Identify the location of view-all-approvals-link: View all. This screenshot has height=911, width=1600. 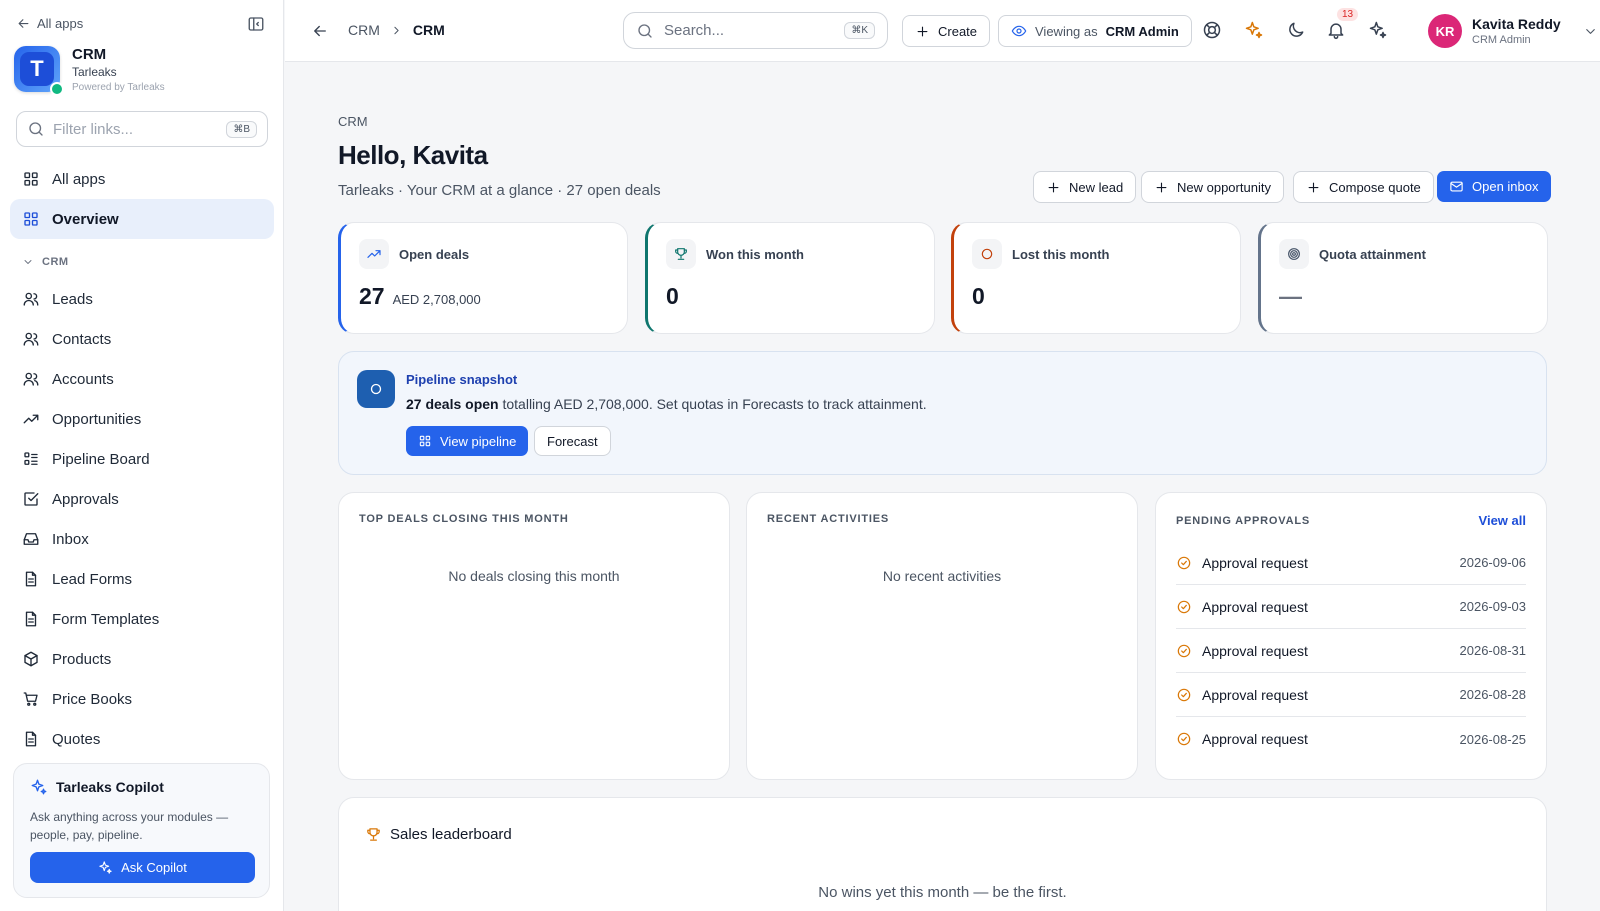
(1502, 520).